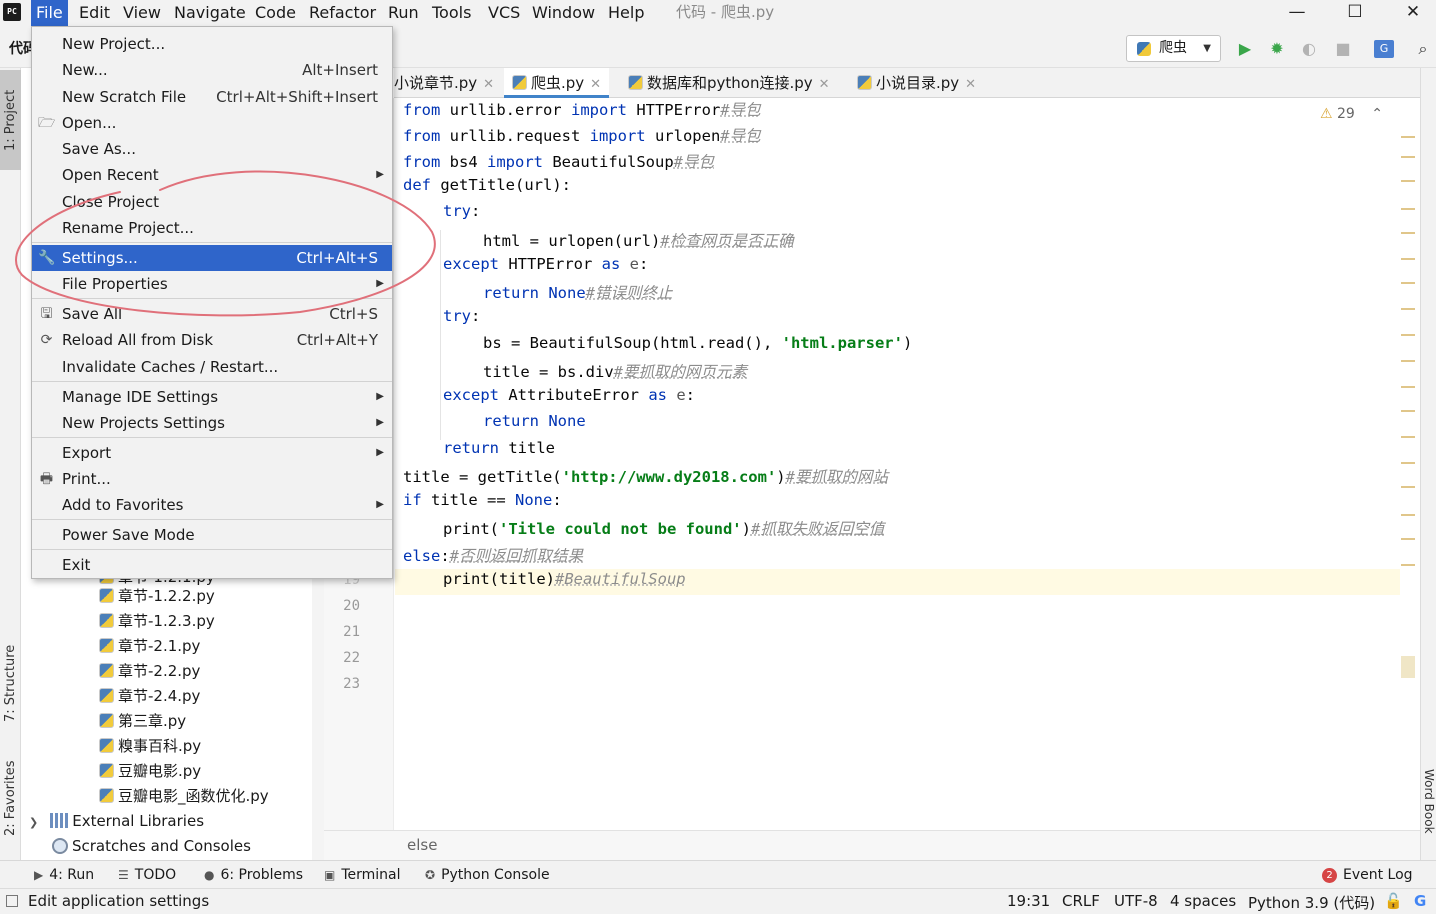 Image resolution: width=1436 pixels, height=914 pixels. What do you see at coordinates (1297, 13) in the screenshot?
I see `minimize-button: —` at bounding box center [1297, 13].